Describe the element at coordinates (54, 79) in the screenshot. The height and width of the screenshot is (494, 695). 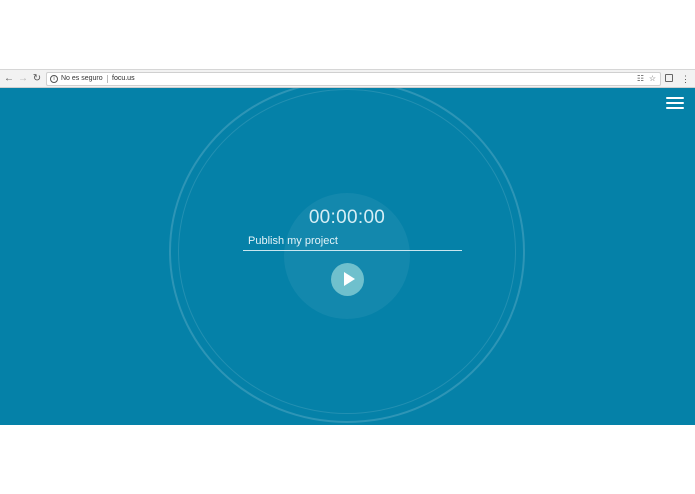
I see `info-icon: i` at that location.